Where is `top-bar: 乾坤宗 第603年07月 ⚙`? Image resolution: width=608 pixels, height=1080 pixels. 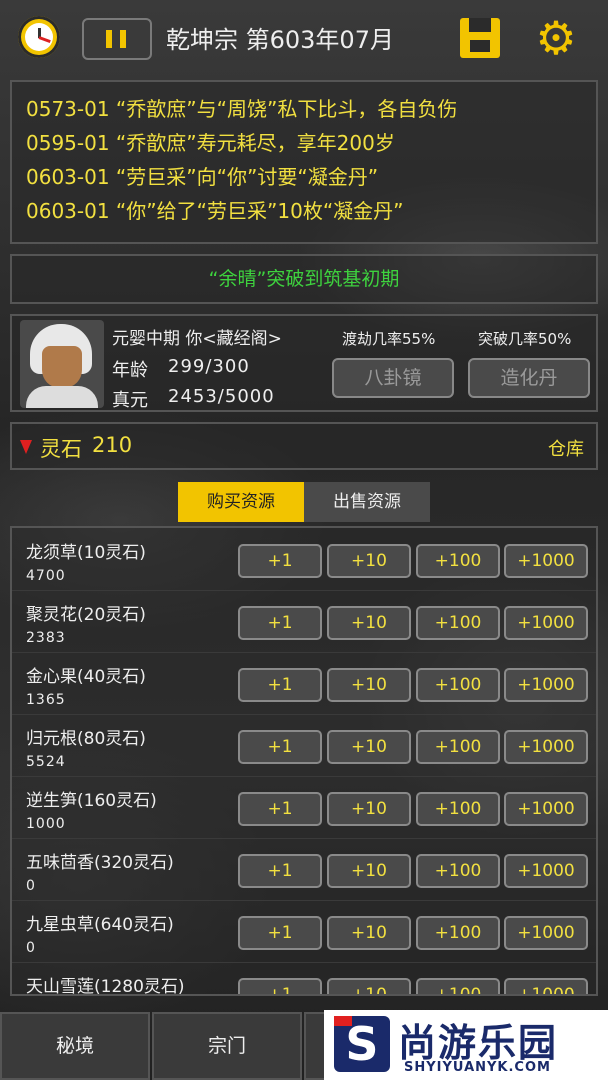
top-bar: 乾坤宗 第603年07月 ⚙ is located at coordinates (304, 38).